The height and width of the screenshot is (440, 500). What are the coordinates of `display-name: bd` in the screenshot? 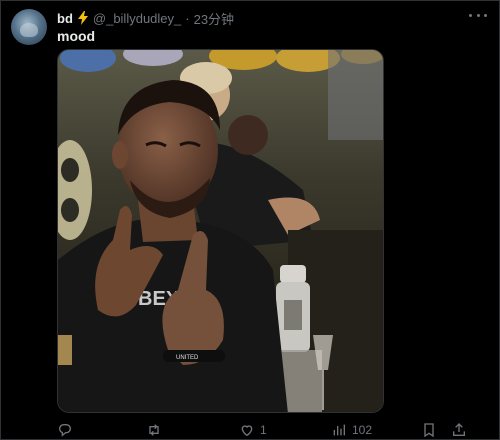 It's located at (65, 18).